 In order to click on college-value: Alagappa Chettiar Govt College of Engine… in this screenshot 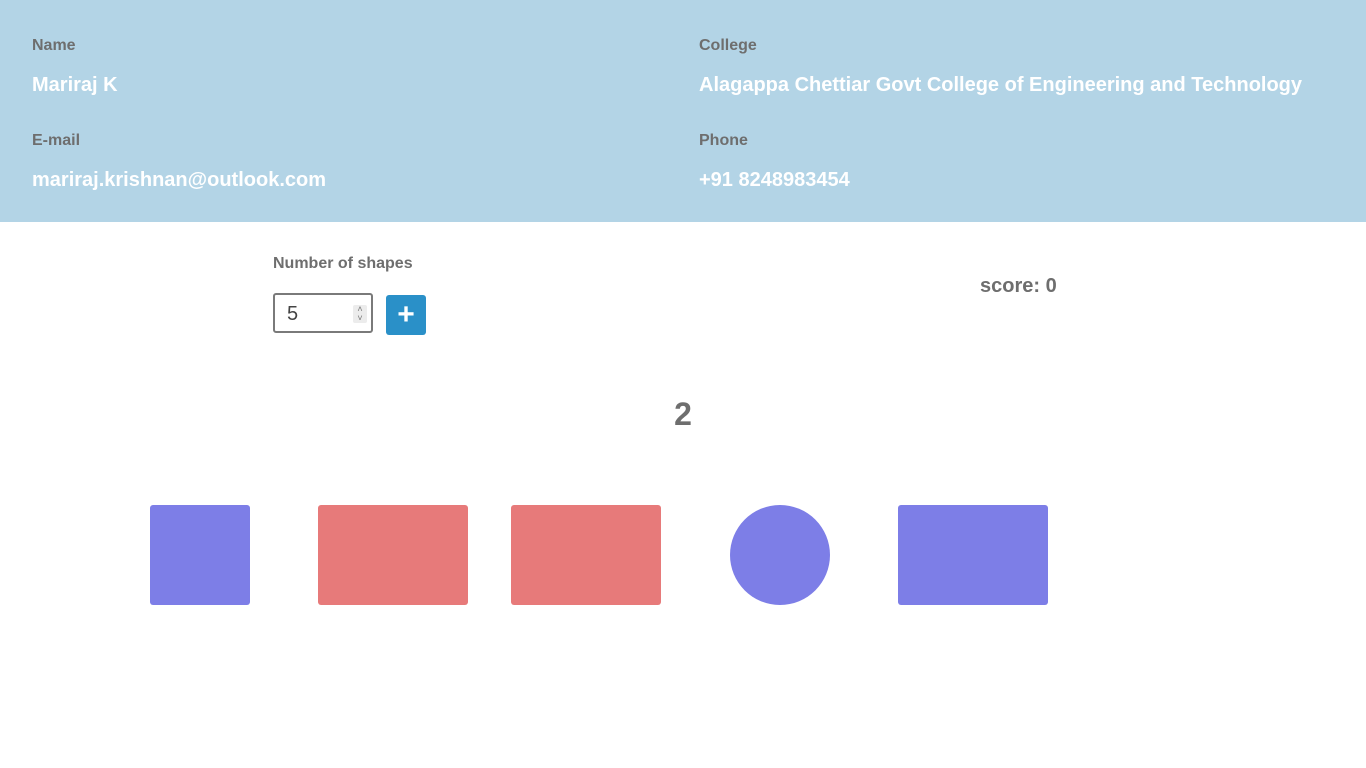, I will do `click(1001, 85)`.